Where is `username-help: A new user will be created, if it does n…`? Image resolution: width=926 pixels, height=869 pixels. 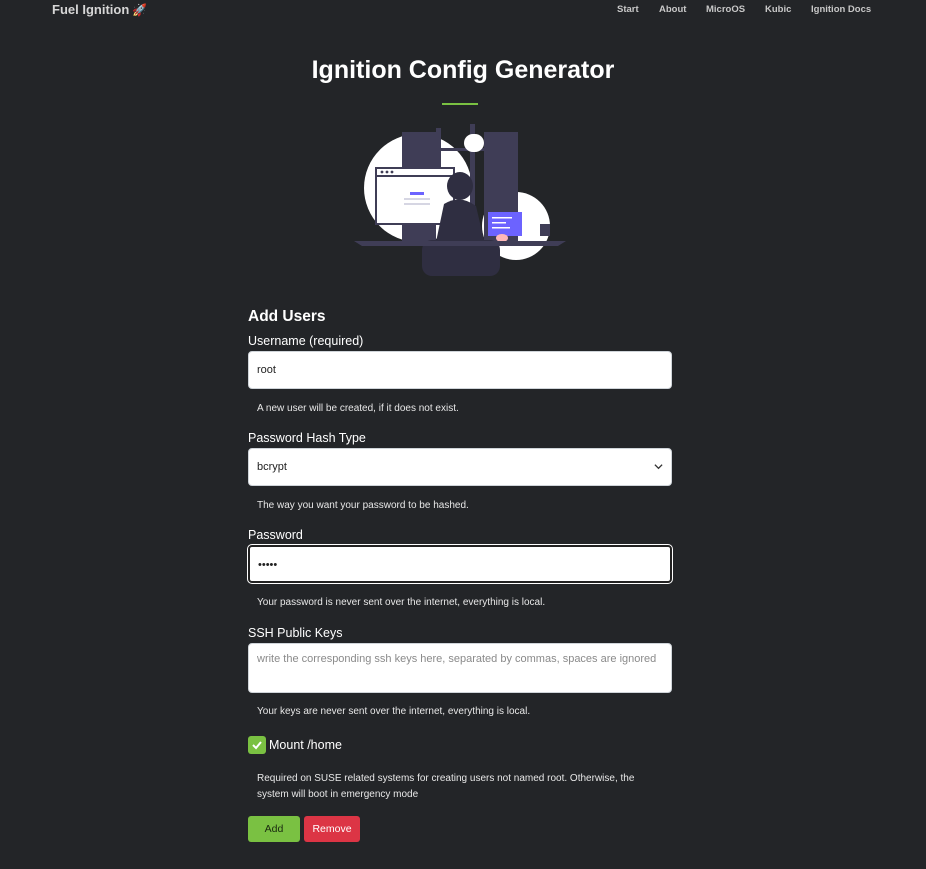 username-help: A new user will be created, if it does n… is located at coordinates (358, 408).